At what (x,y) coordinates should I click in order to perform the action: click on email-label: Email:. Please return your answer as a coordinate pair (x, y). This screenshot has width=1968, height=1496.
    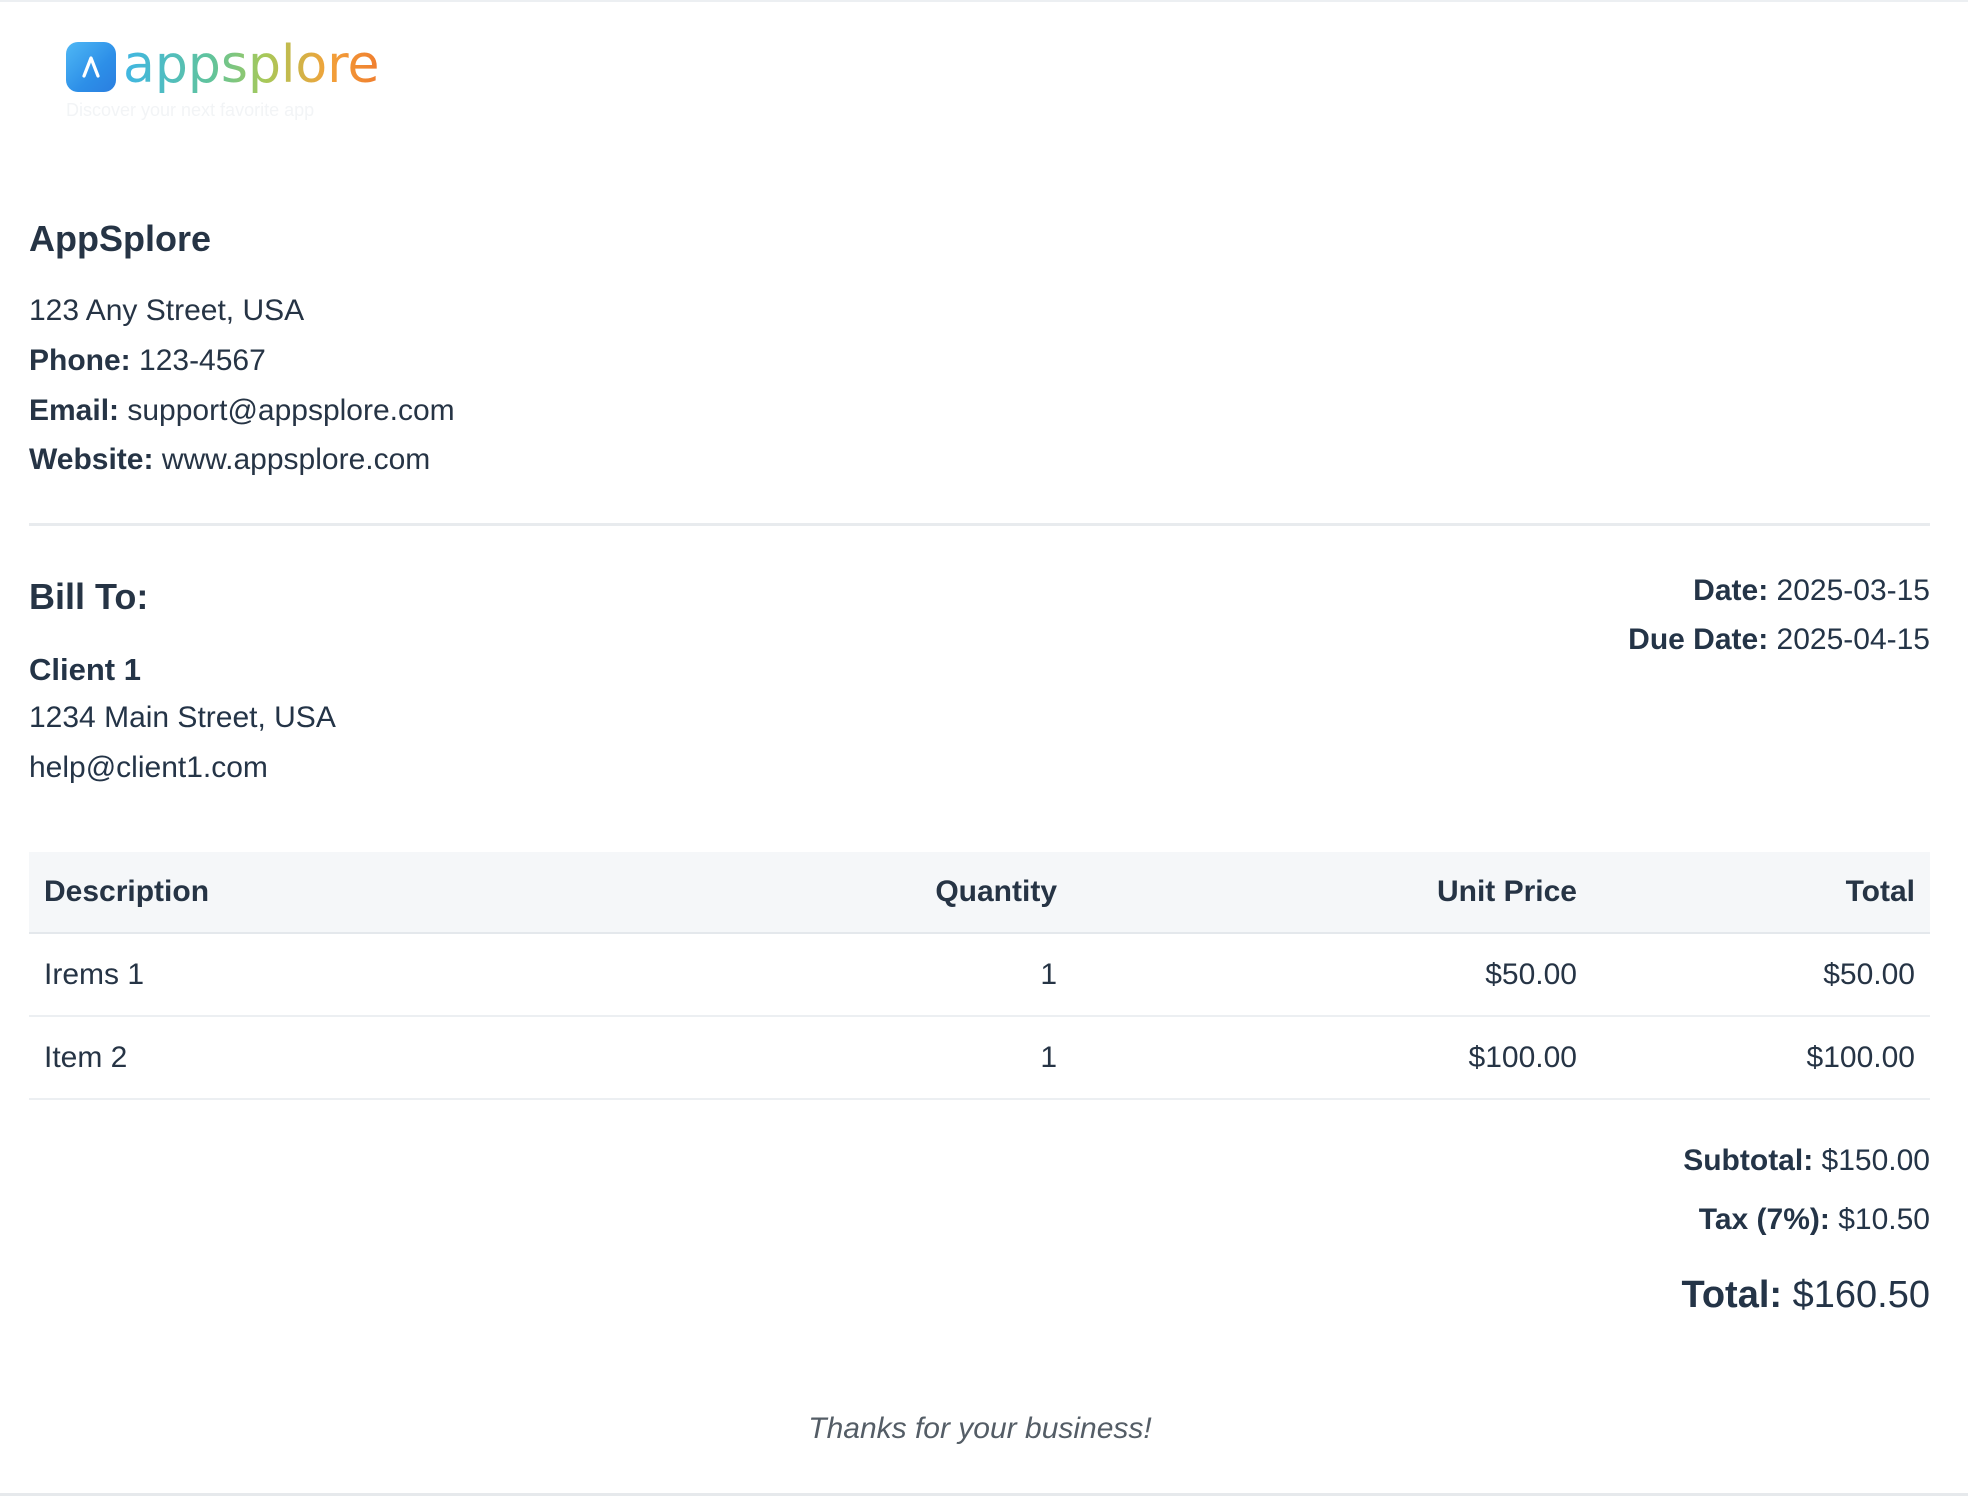
    Looking at the image, I should click on (74, 410).